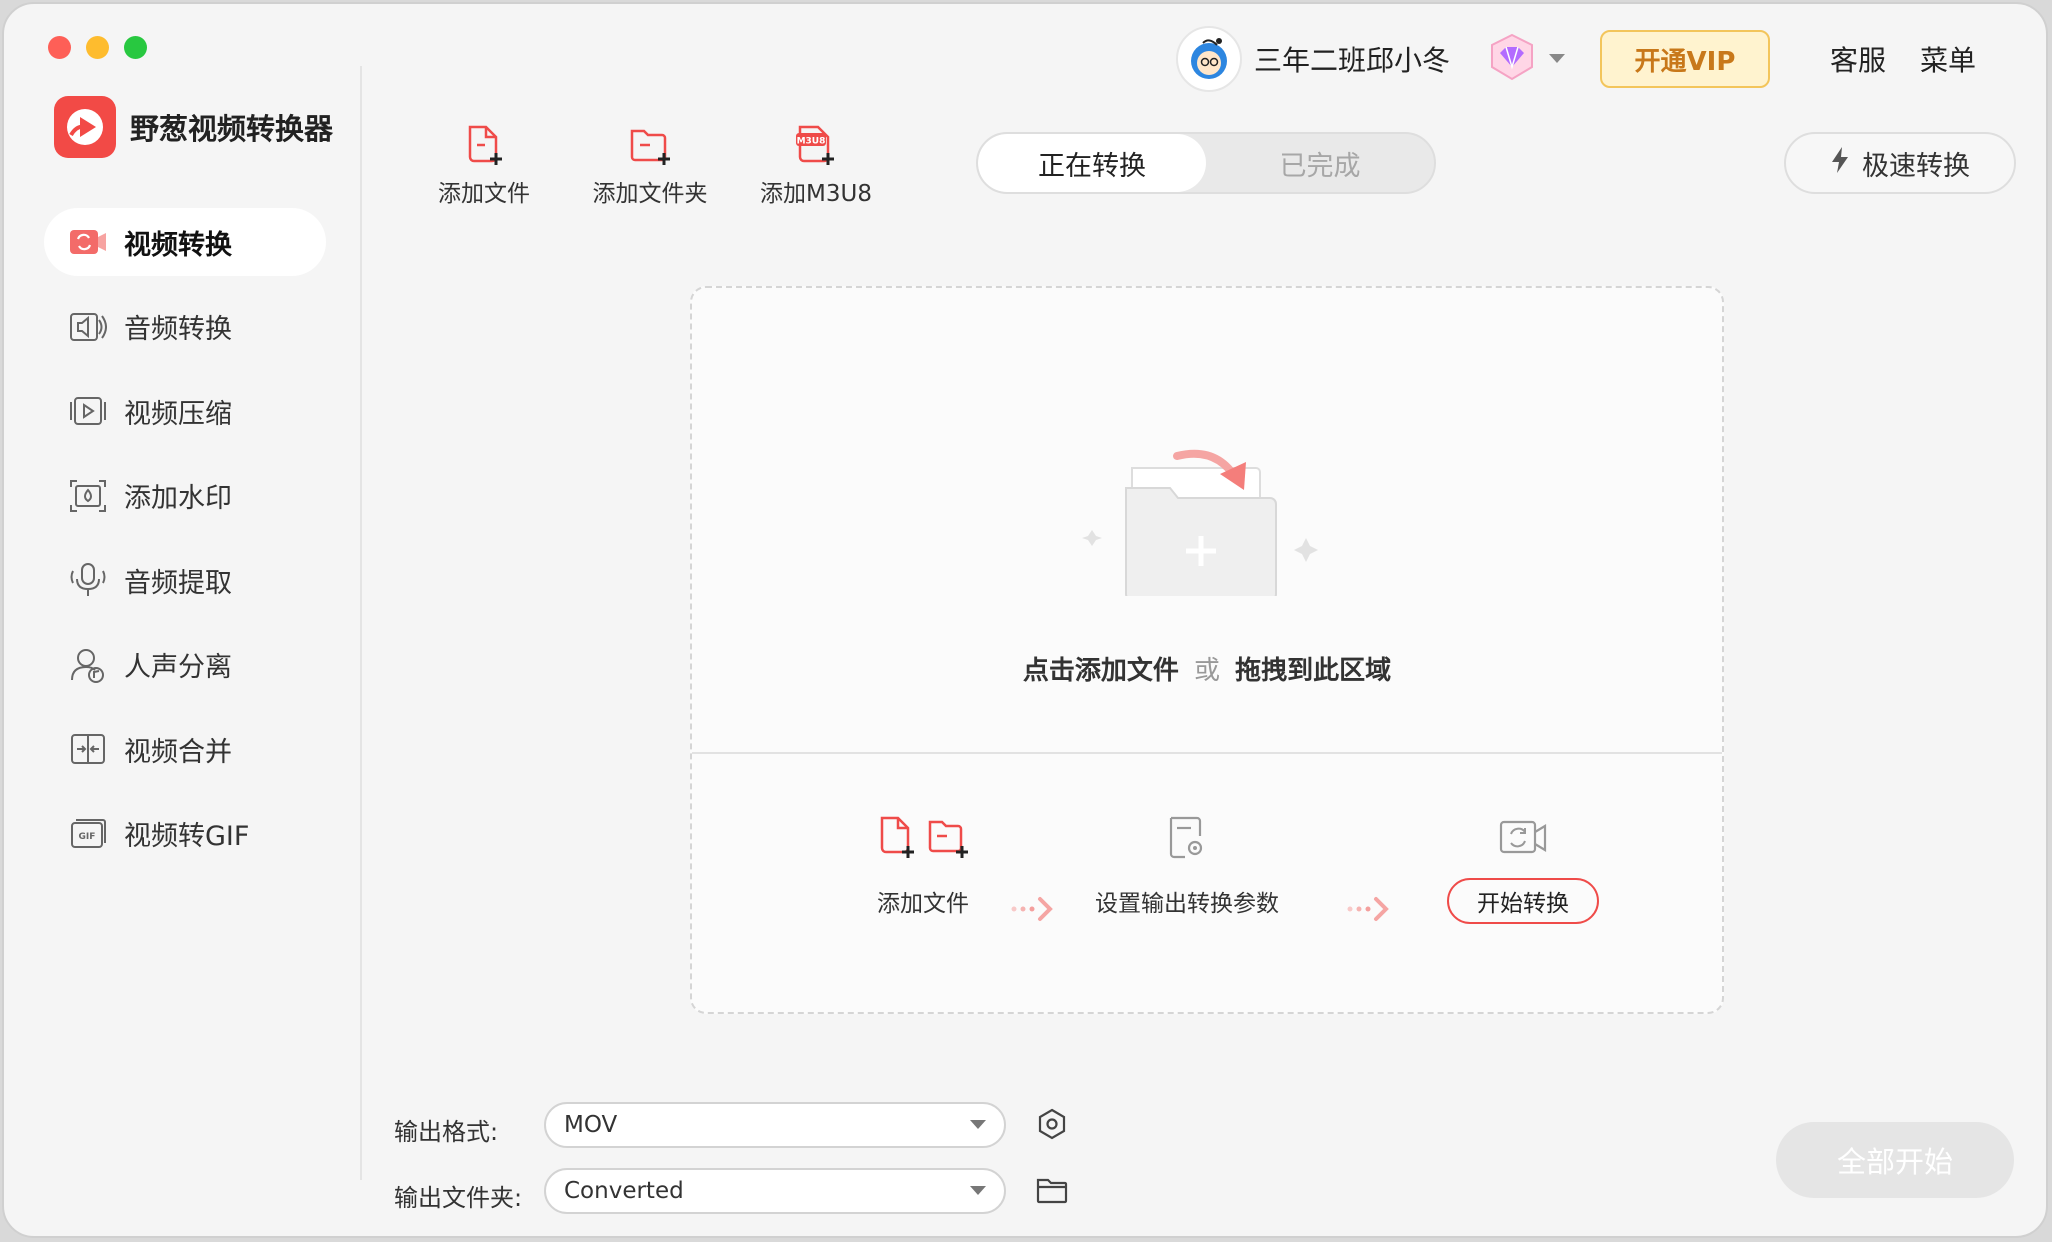 The width and height of the screenshot is (2052, 1242). Describe the element at coordinates (88, 580) in the screenshot. I see `audio-extract-icon` at that location.